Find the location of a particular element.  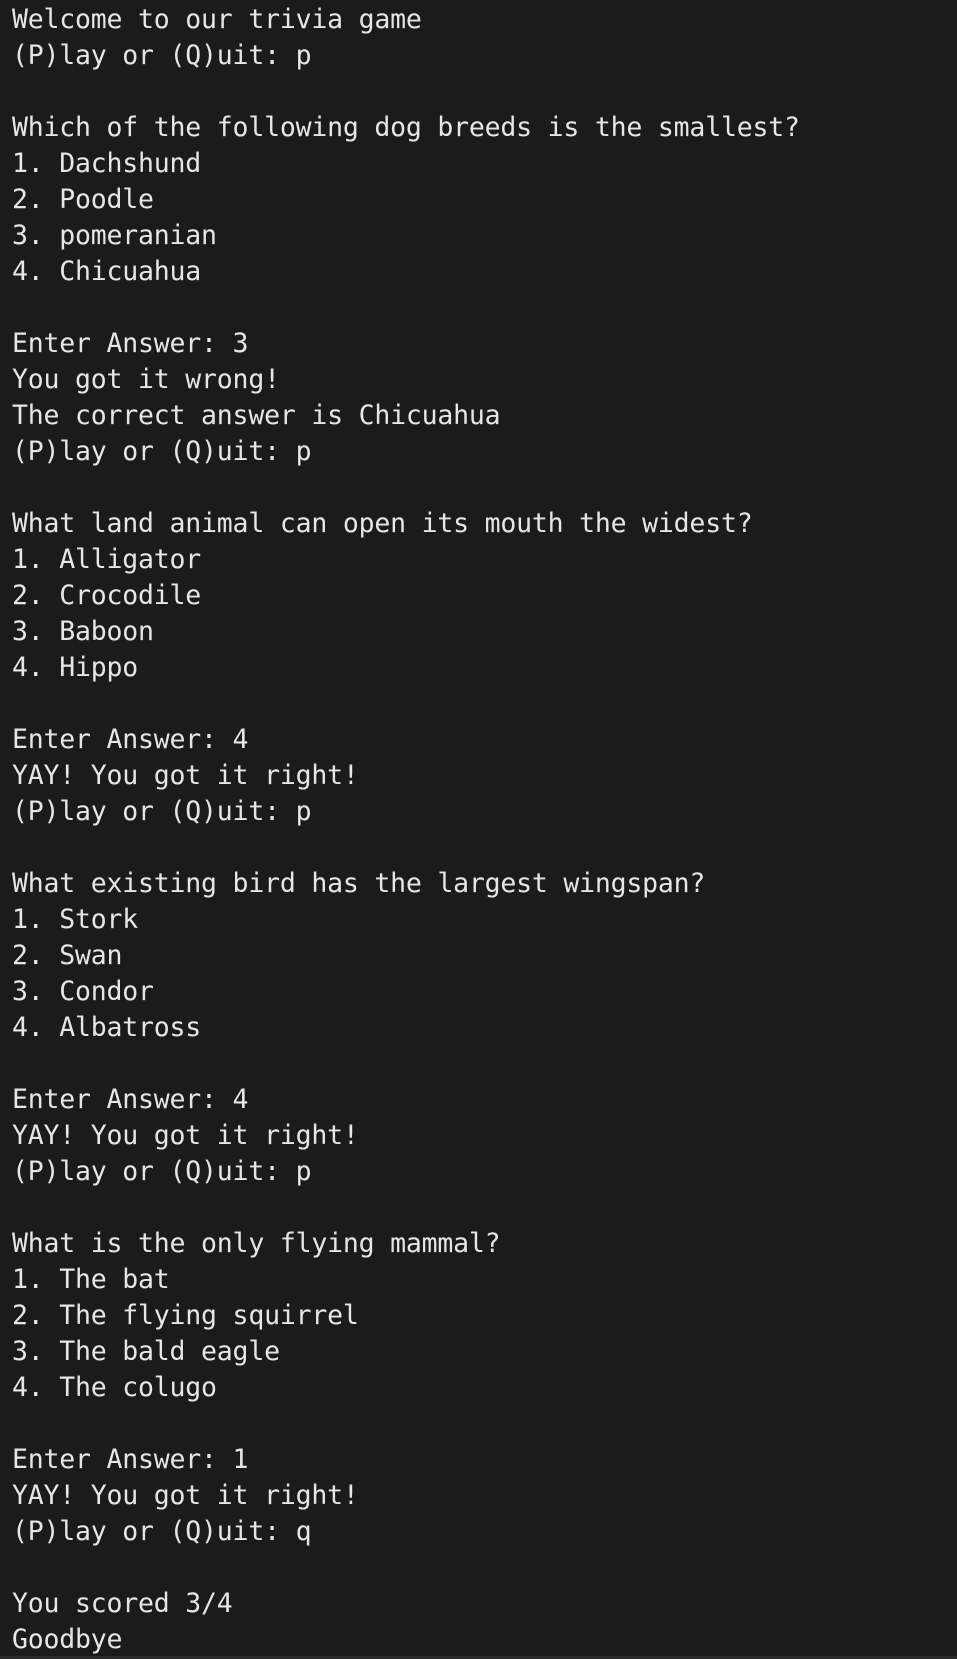

answer-option: 4. The colugo is located at coordinates (114, 1387).